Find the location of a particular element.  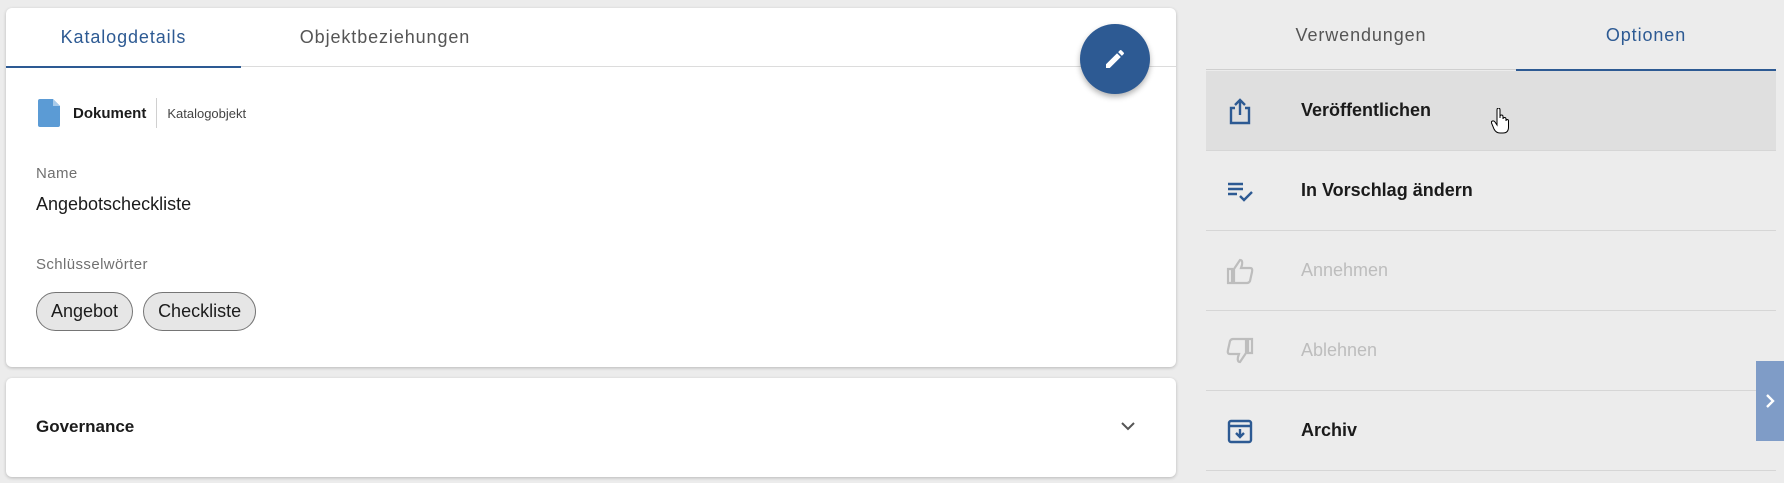

type-divider is located at coordinates (157, 113).